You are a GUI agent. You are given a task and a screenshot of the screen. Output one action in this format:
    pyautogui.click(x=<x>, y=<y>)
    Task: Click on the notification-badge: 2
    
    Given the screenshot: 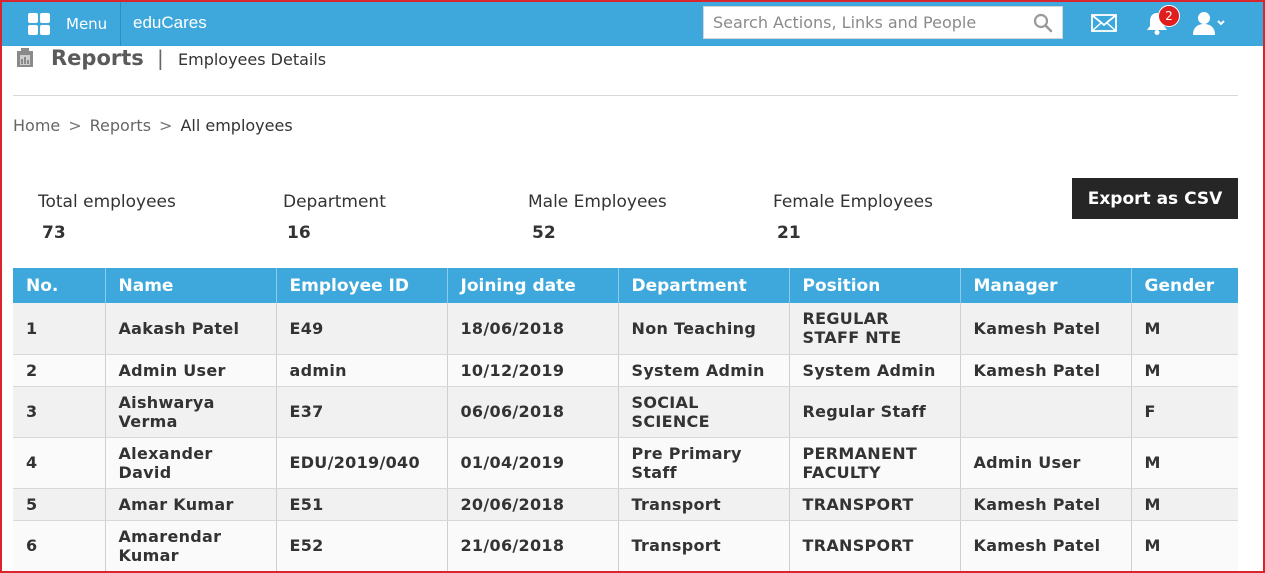 What is the action you would take?
    pyautogui.click(x=1169, y=16)
    